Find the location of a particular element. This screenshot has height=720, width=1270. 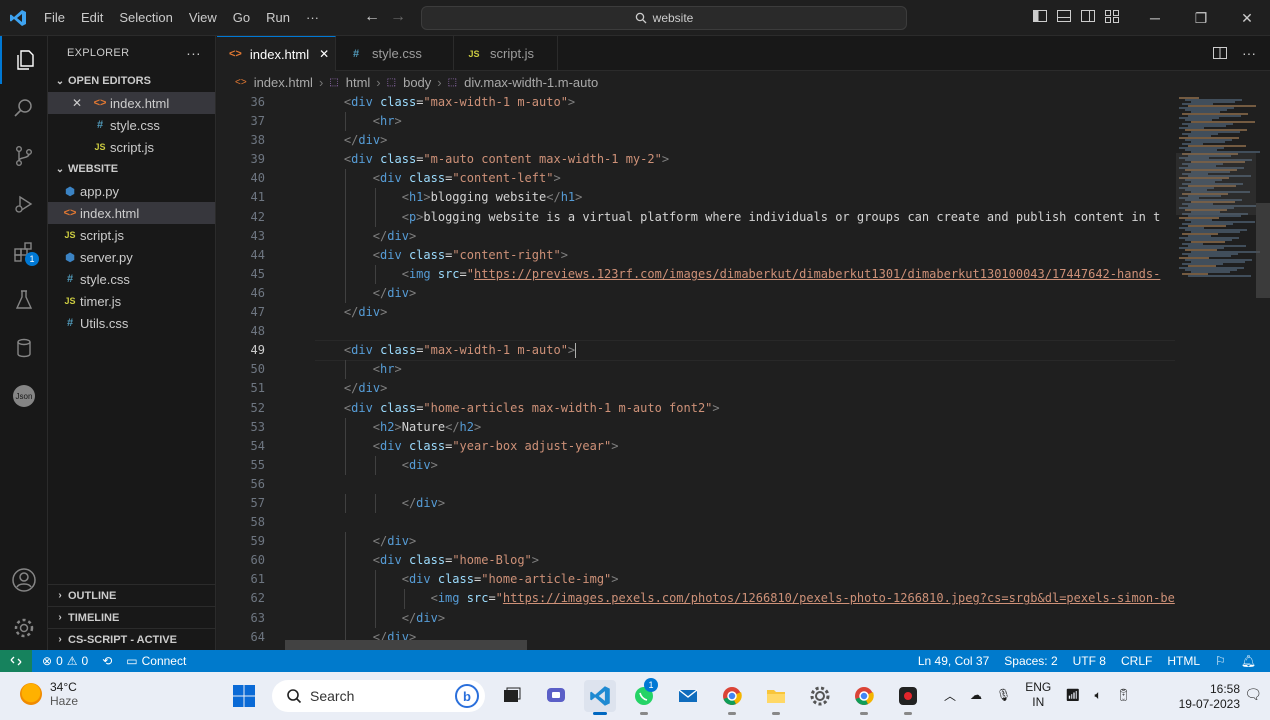

screen-recorder-icon is located at coordinates (908, 697).